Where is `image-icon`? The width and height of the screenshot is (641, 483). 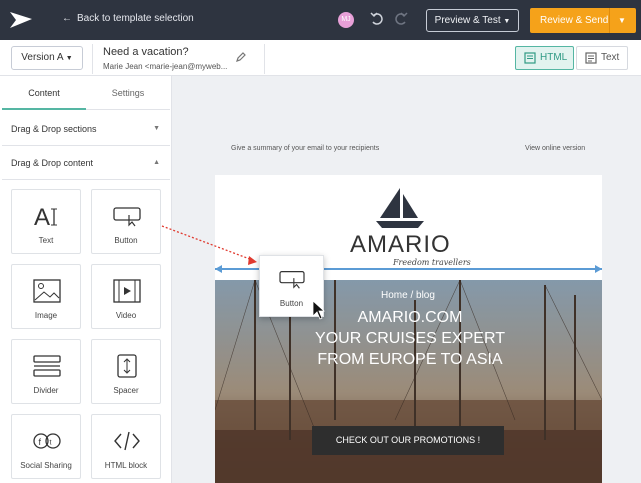
image-icon is located at coordinates (47, 291).